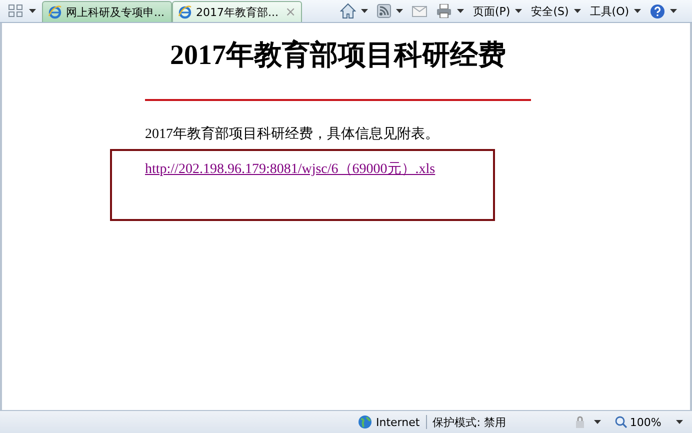  What do you see at coordinates (16, 11) in the screenshot?
I see `quick-tabs-icon` at bounding box center [16, 11].